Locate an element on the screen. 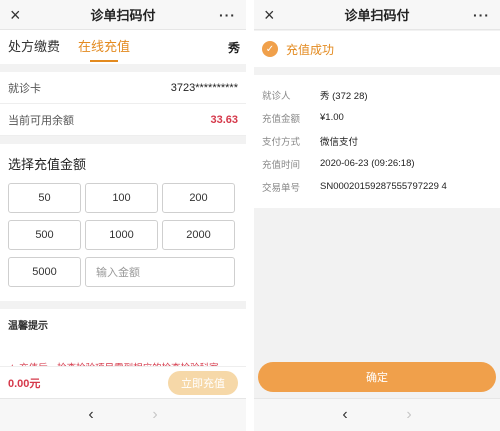 The width and height of the screenshot is (500, 431). amount-option-100: 100 is located at coordinates (121, 198).